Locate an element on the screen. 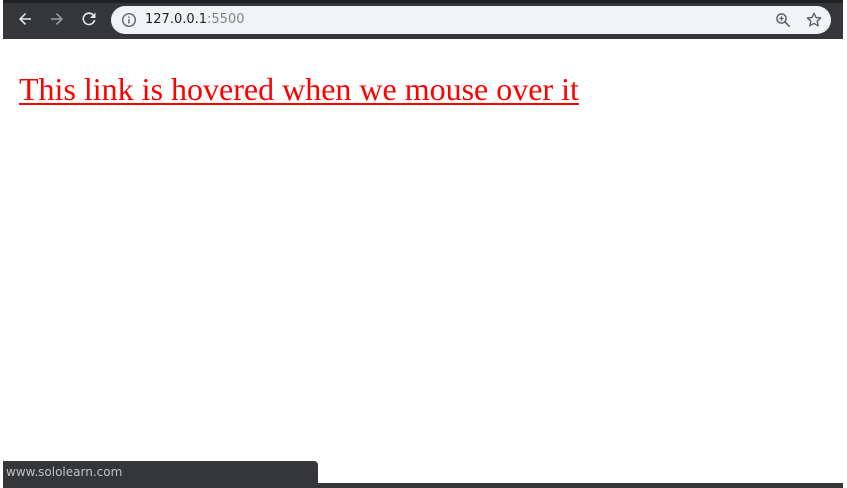  window-bottom-border is located at coordinates (423, 485).